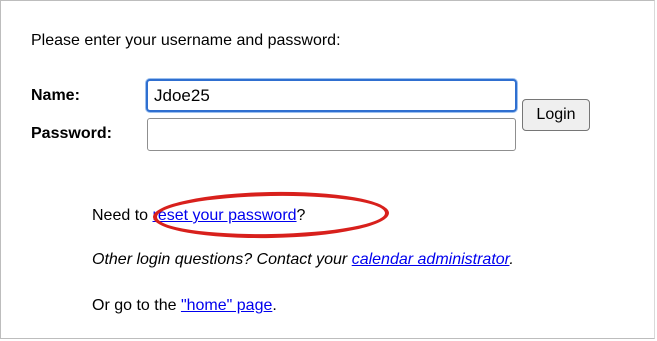 The width and height of the screenshot is (657, 341). Describe the element at coordinates (136, 305) in the screenshot. I see `home-prefix-text: Or go to the` at that location.